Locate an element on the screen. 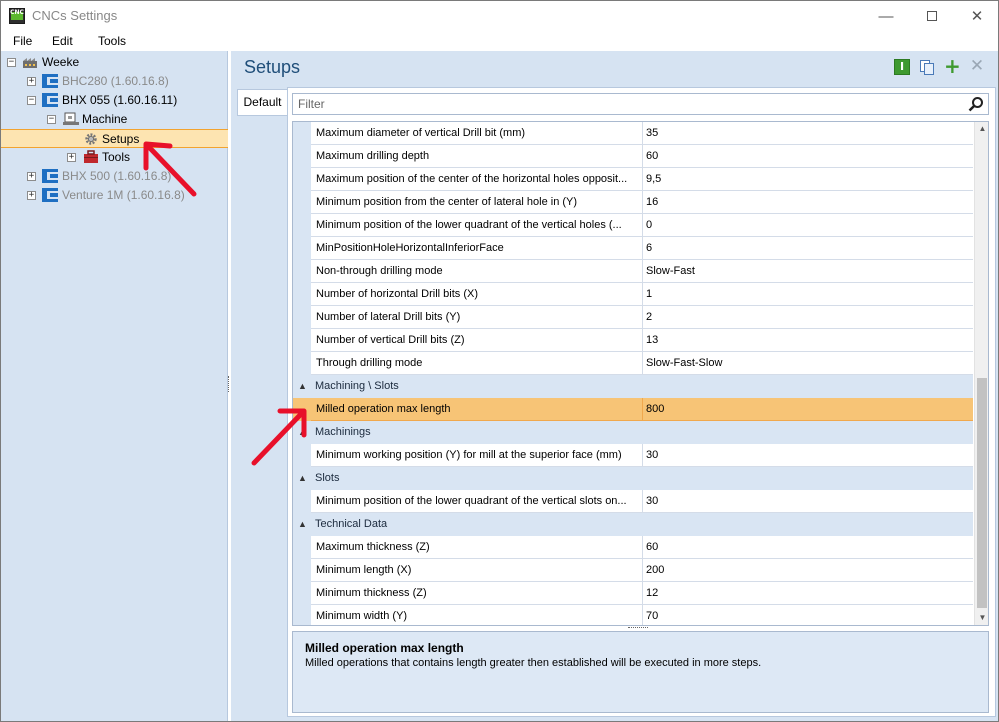 The width and height of the screenshot is (999, 722). app-icon: CNC is located at coordinates (17, 16).